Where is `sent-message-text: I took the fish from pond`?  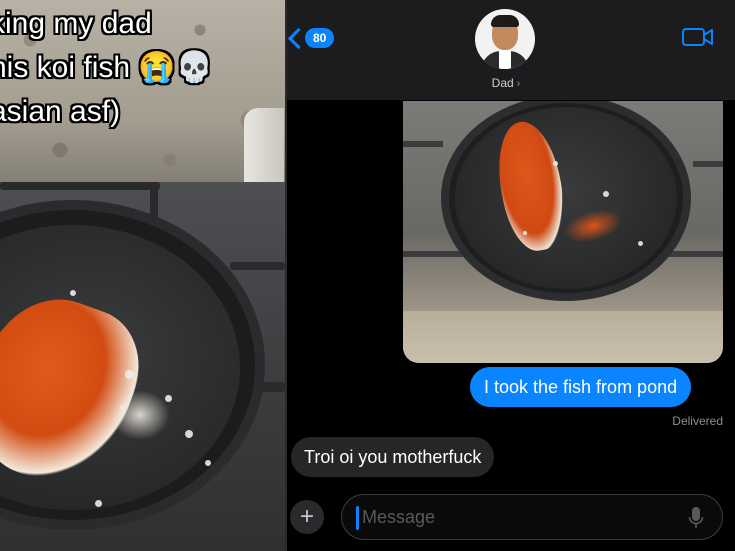
sent-message-text: I took the fish from pond is located at coordinates (581, 387).